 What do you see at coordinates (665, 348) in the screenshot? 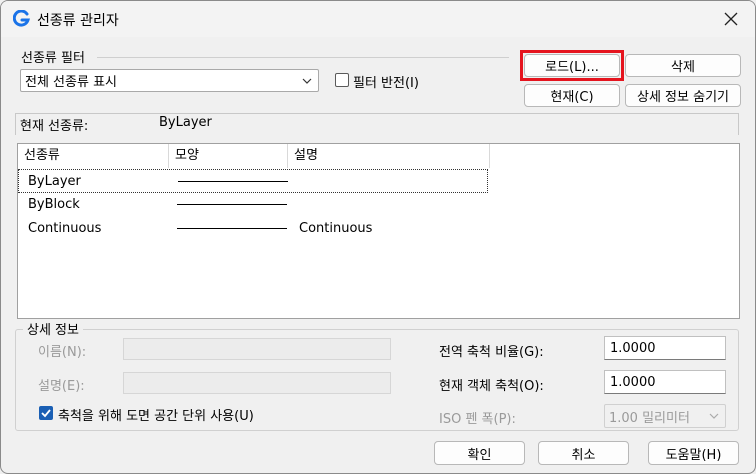
I see `global-scale-input: 1.0000` at bounding box center [665, 348].